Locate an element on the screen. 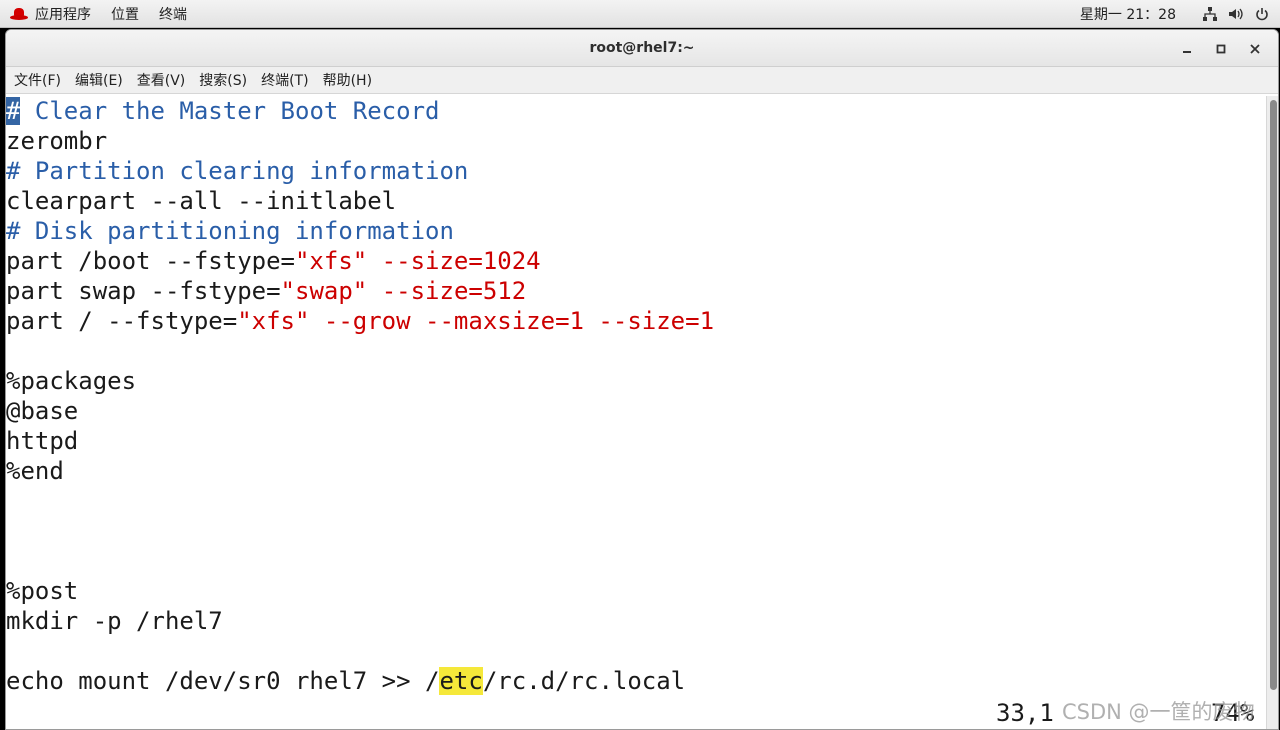 The image size is (1280, 730). menu-help: 帮助(H) is located at coordinates (348, 80).